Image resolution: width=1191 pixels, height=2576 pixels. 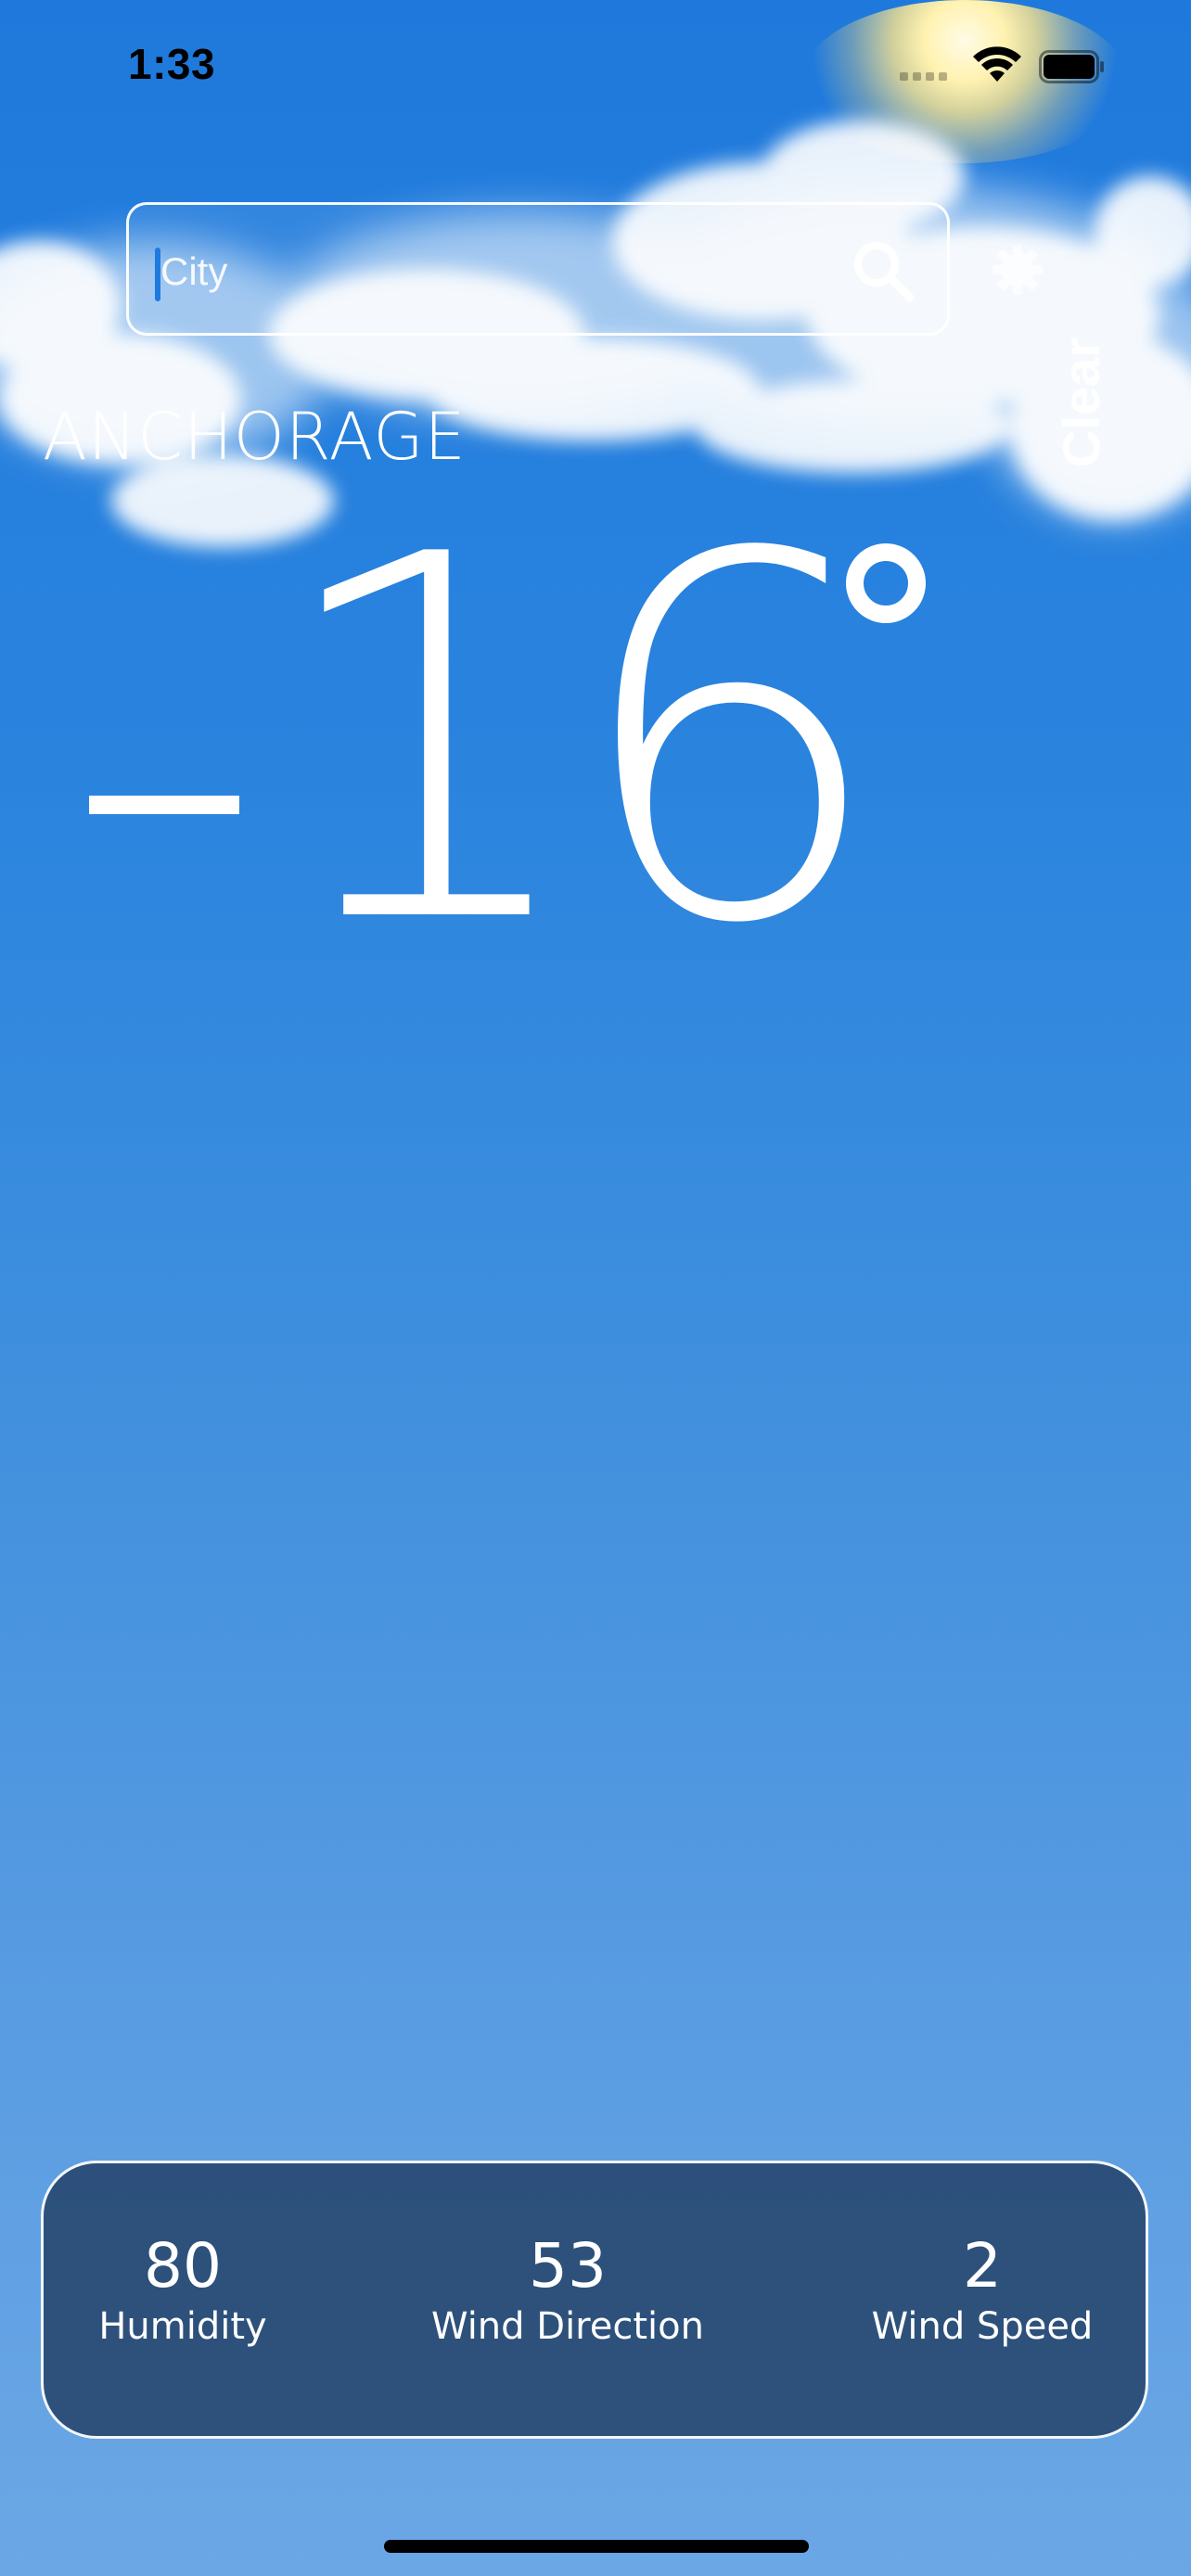 I want to click on status-bar: 1:33, so click(x=595, y=69).